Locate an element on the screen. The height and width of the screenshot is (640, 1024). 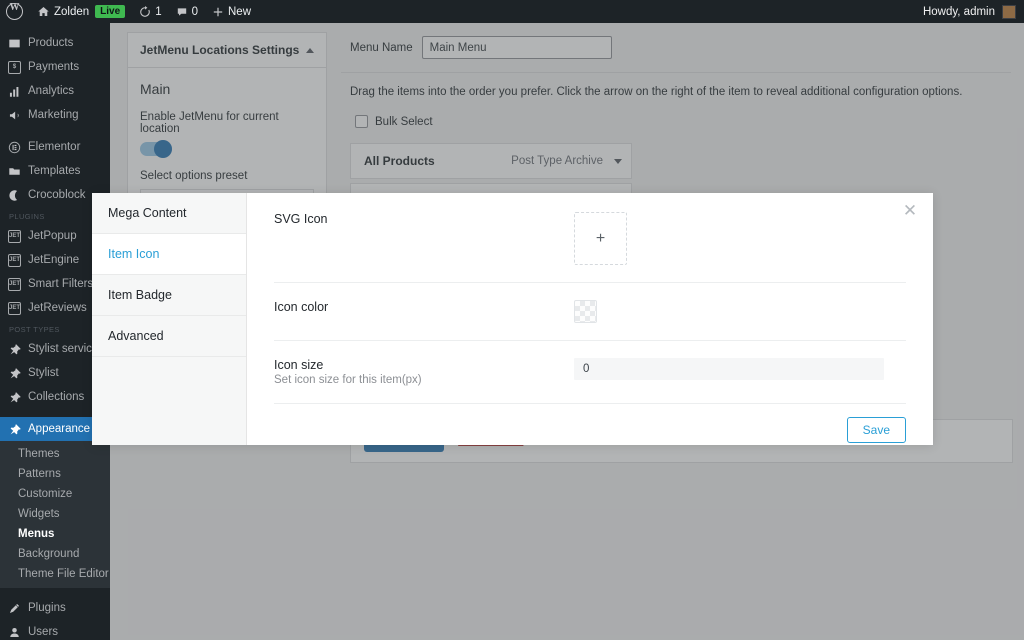
live-badge: Live is located at coordinates (110, 11).